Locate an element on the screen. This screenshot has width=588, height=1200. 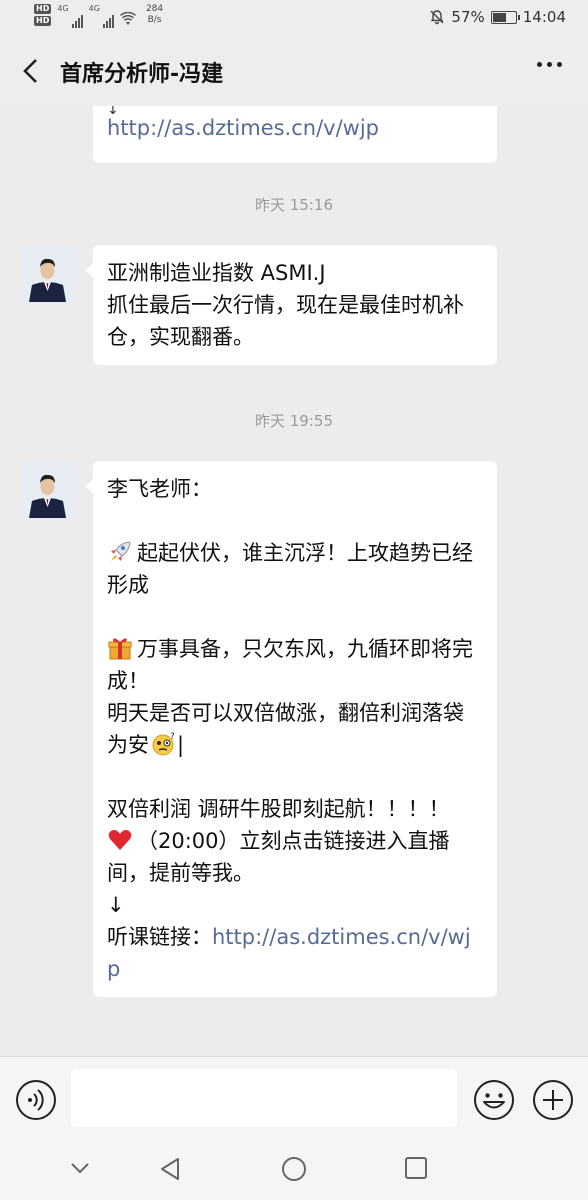
network-speed: 284 B/s is located at coordinates (154, 15).